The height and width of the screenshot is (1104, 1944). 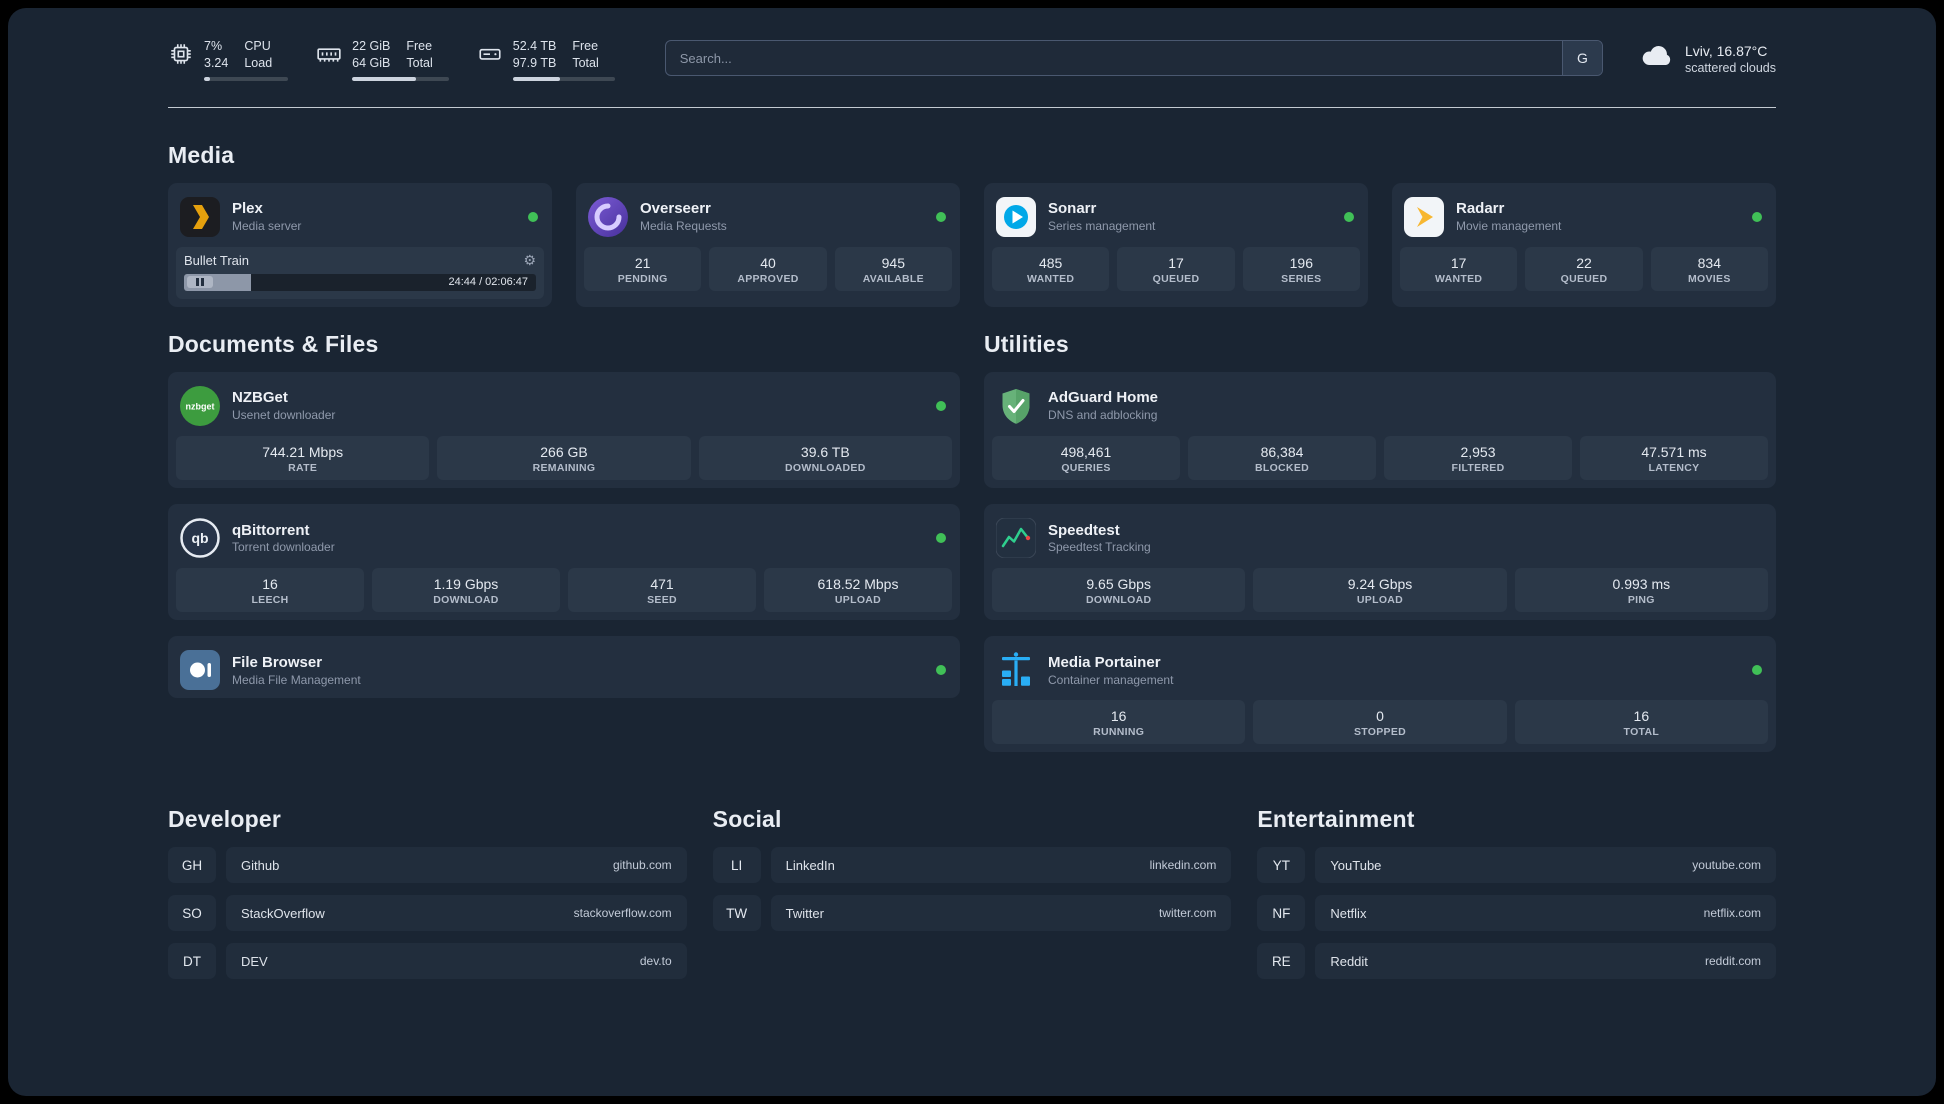 I want to click on app-name: File Browser, so click(x=277, y=662).